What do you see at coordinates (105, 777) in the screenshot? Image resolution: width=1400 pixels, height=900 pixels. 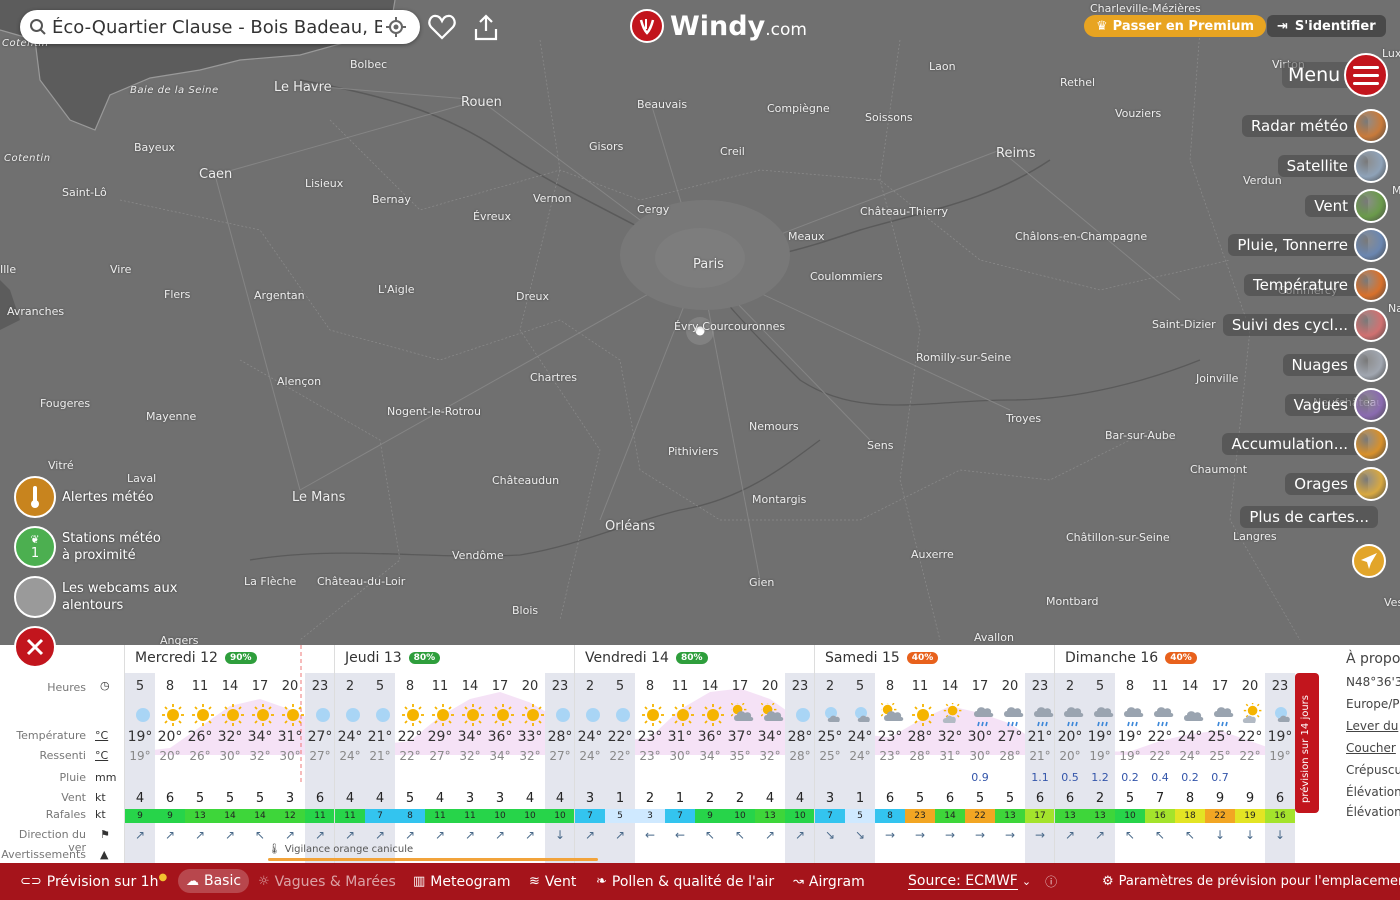 I see `unit-rain: mm` at bounding box center [105, 777].